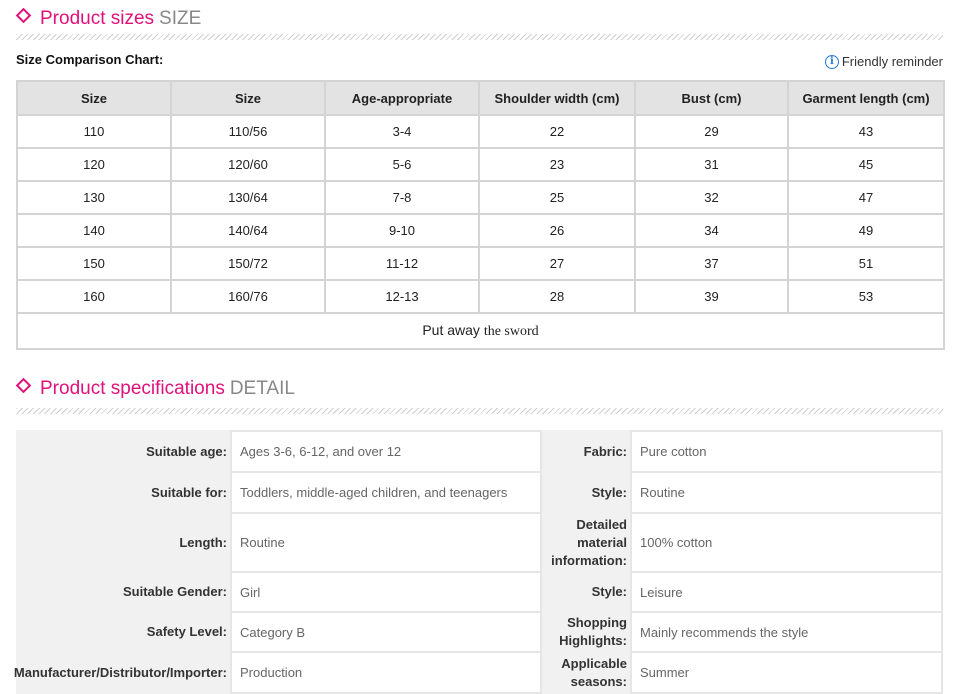  I want to click on friendly-reminder-label: Friendly reminder, so click(892, 61).